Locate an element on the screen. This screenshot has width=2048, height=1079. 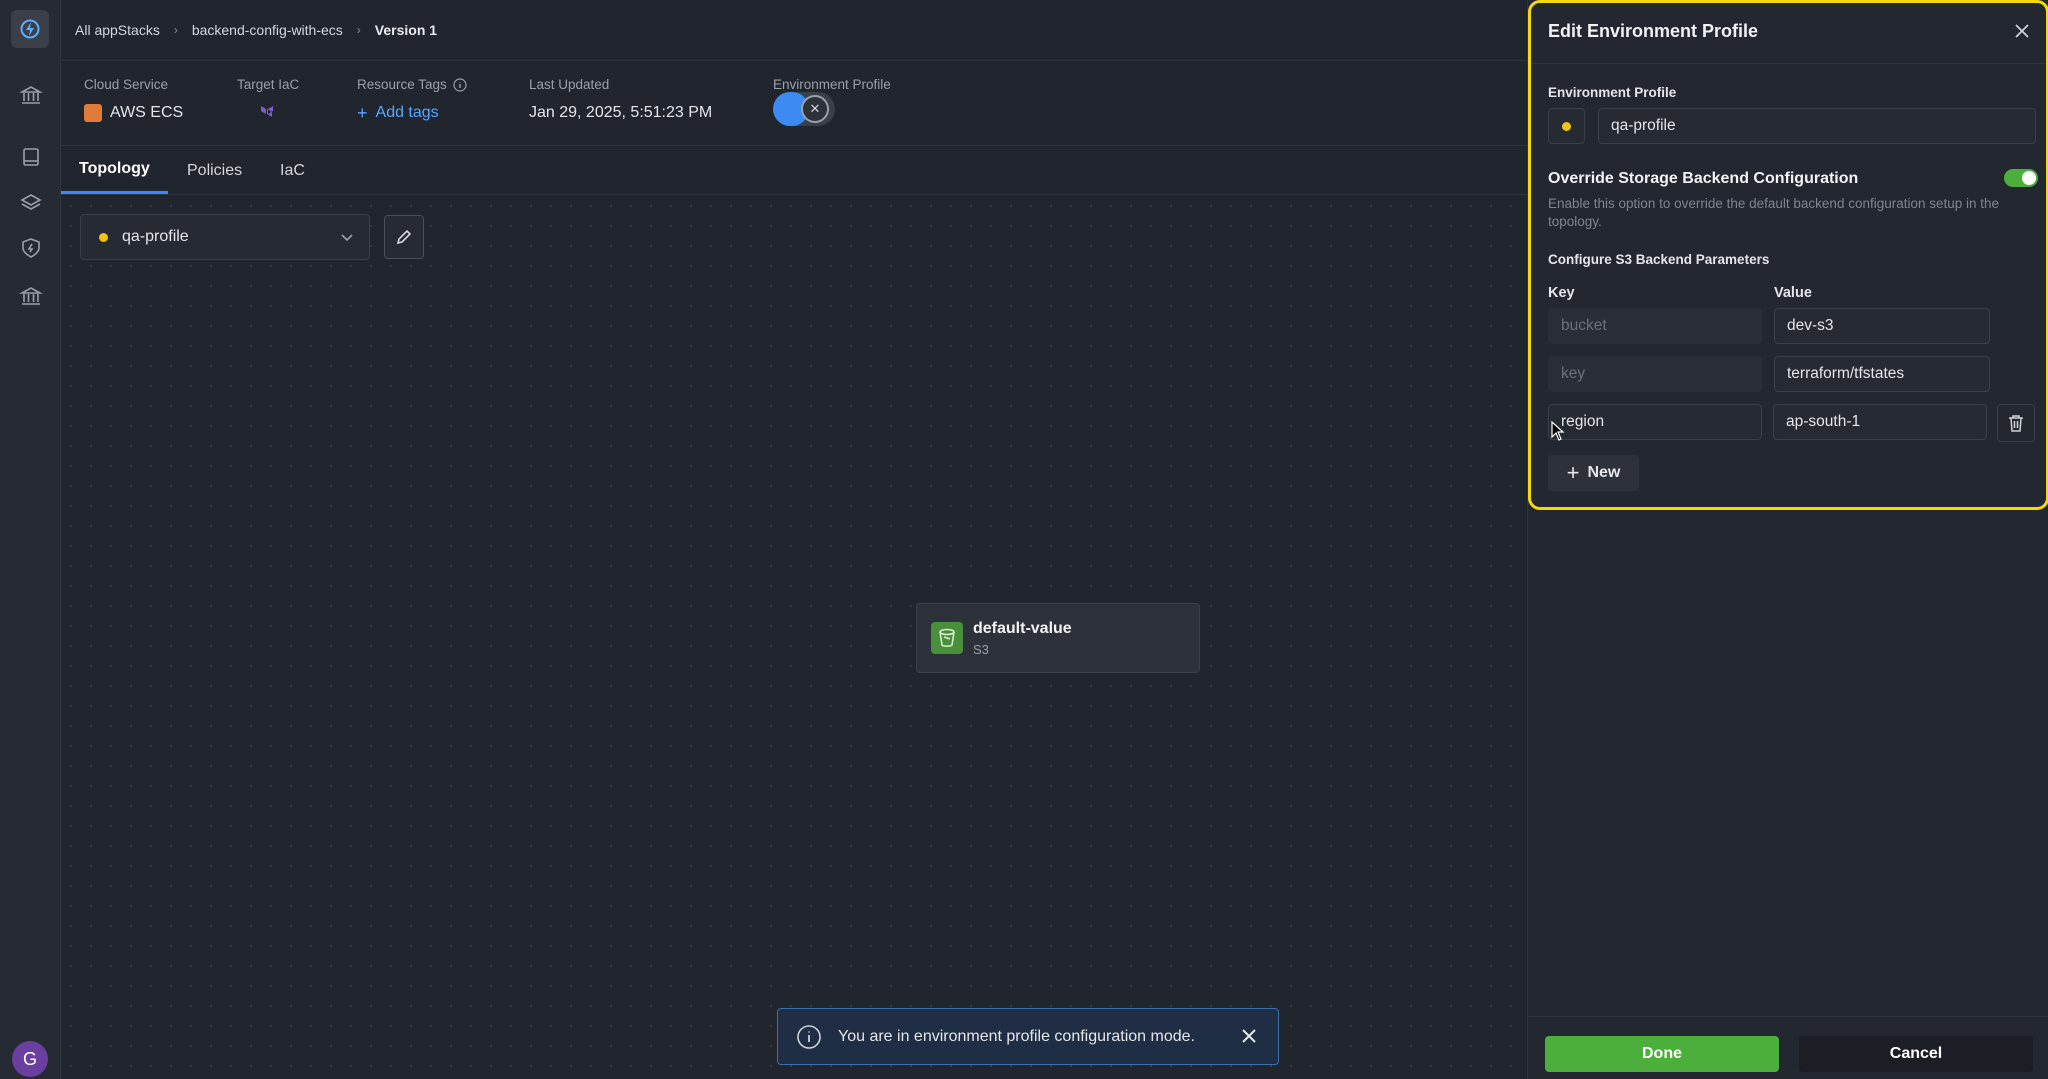
value-column-header: Value is located at coordinates (1793, 293).